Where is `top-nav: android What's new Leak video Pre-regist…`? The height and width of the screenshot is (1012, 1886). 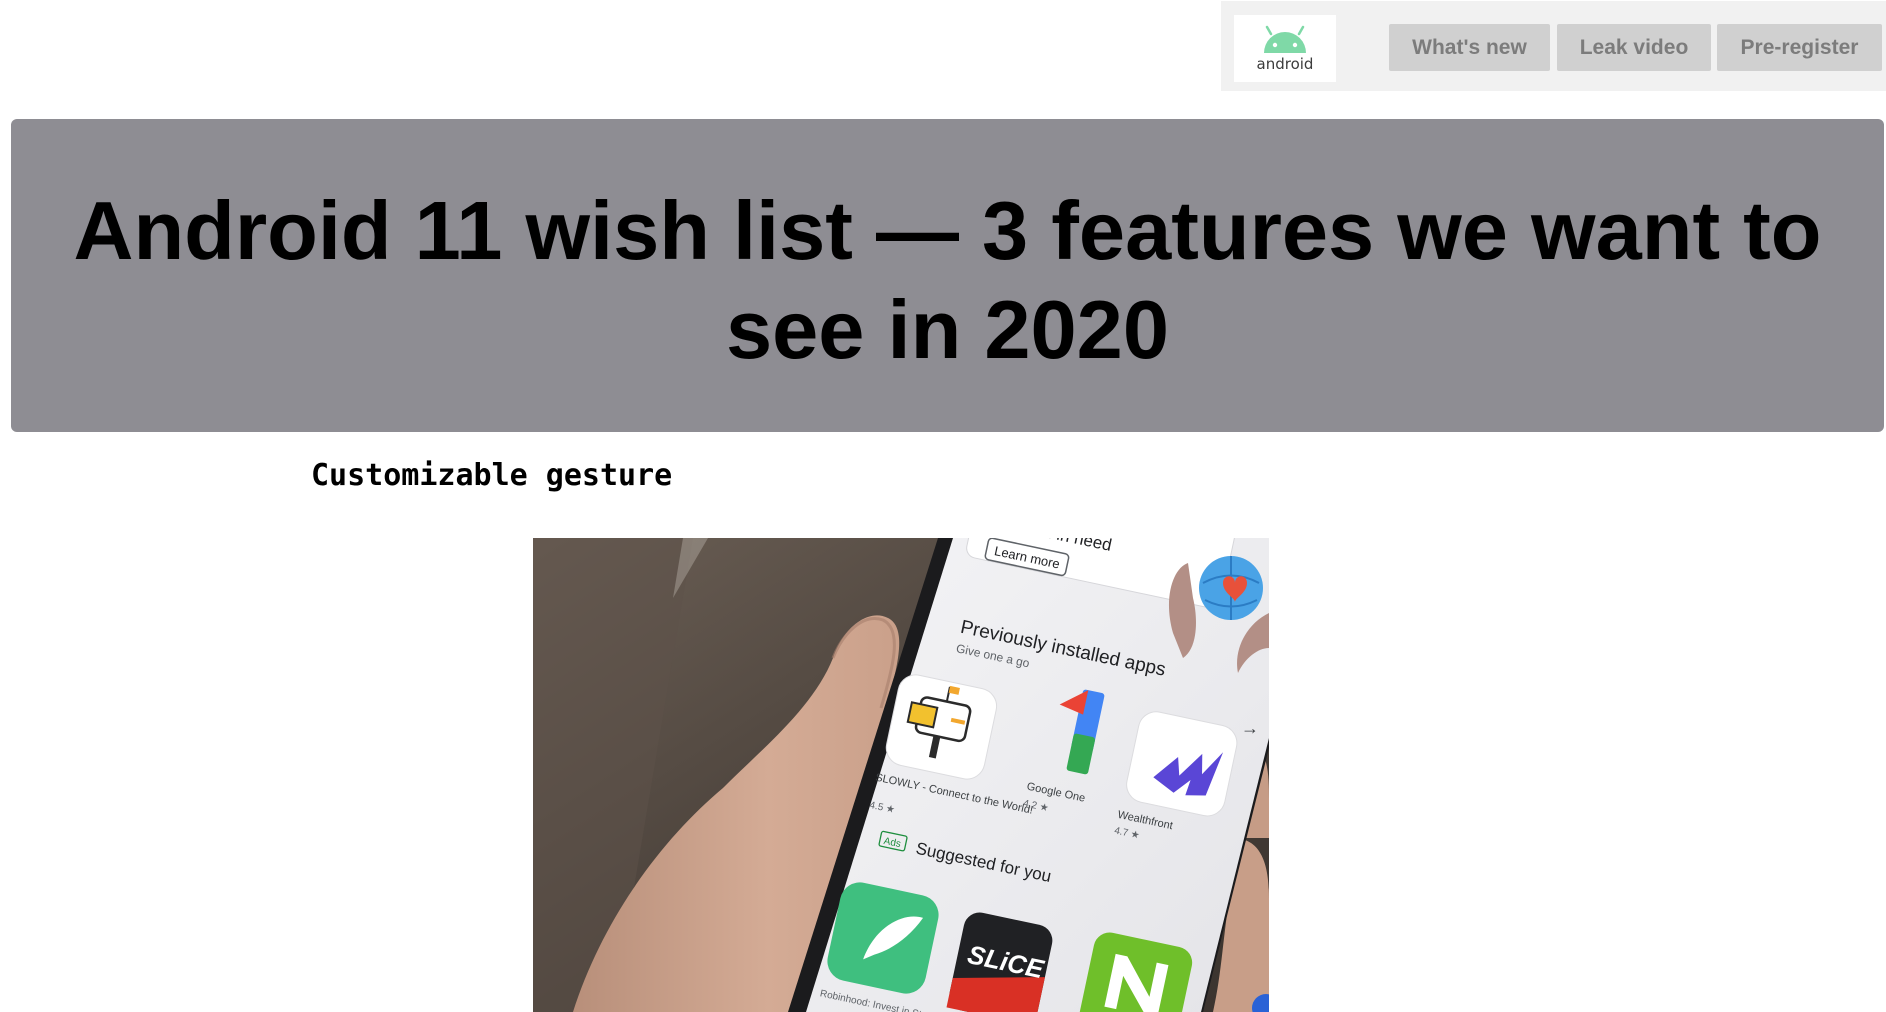 top-nav: android What's new Leak video Pre-regist… is located at coordinates (1553, 46).